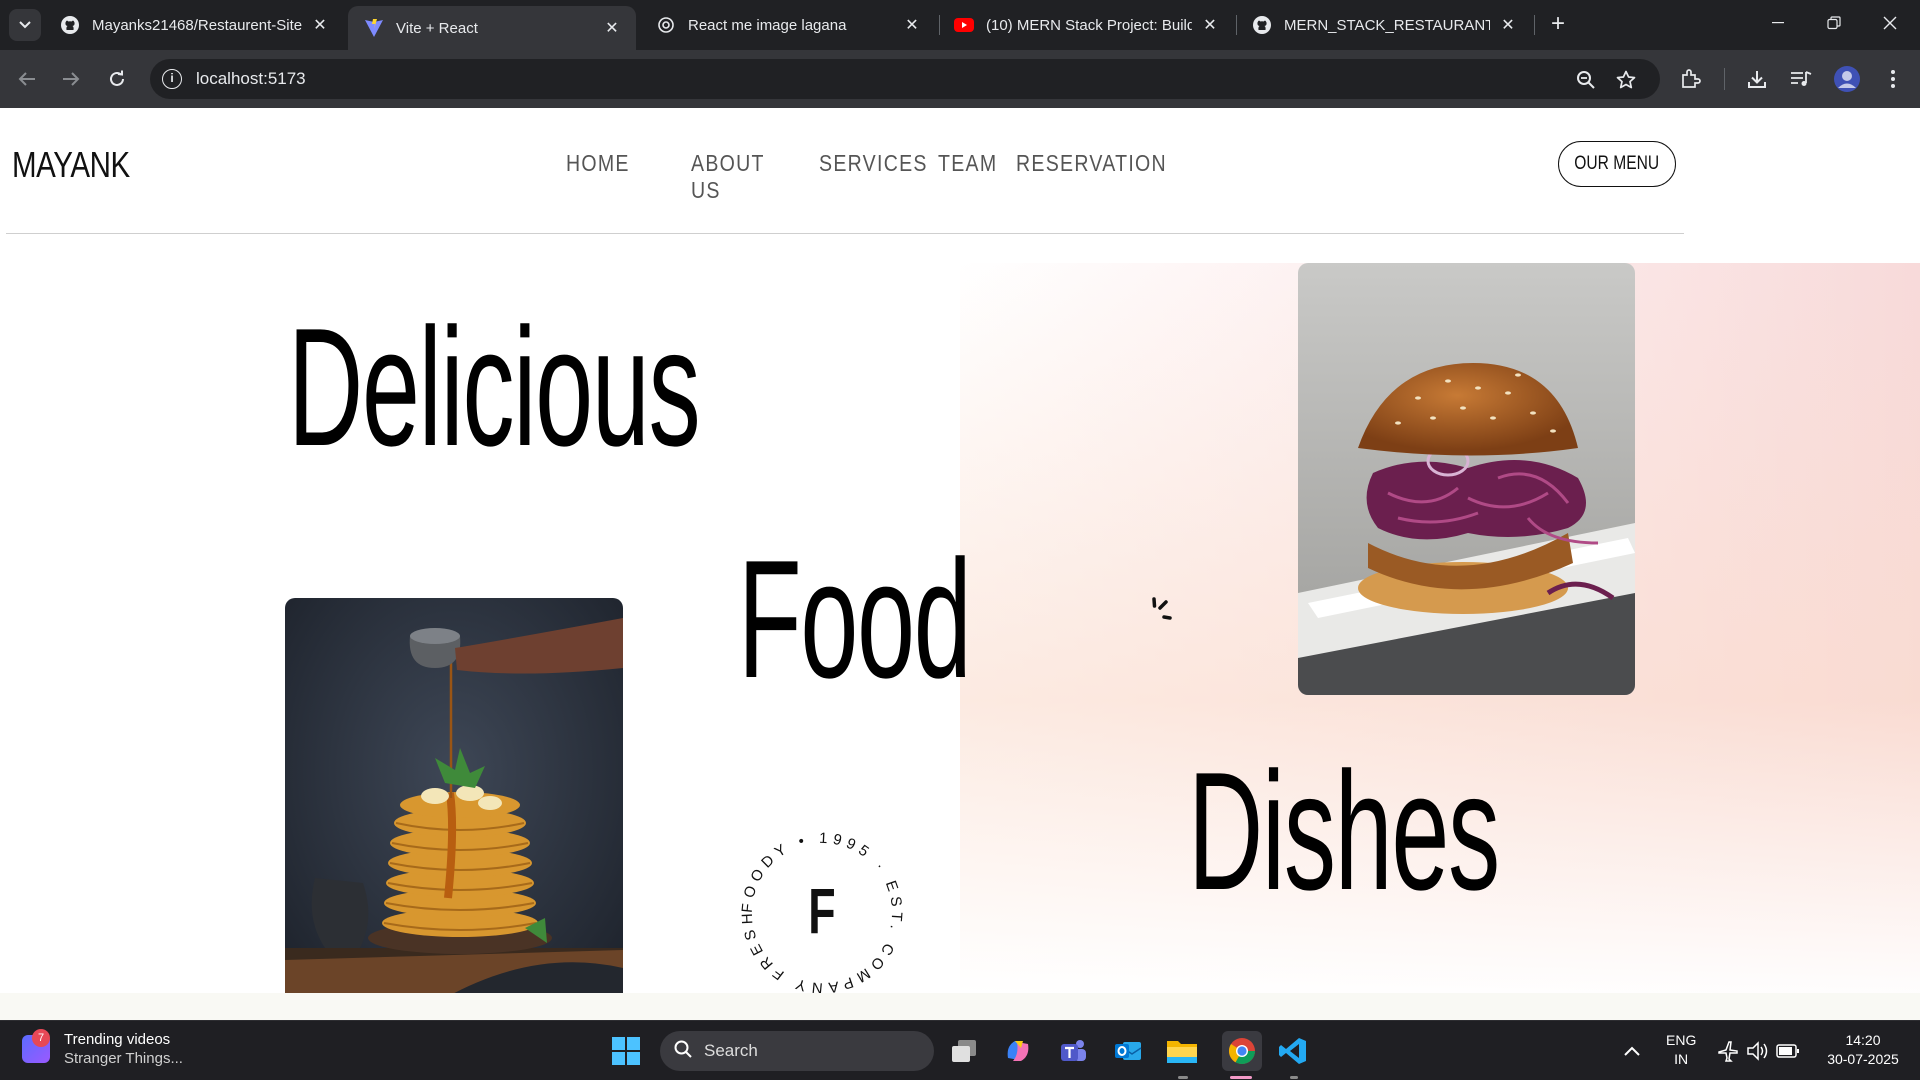 The image size is (1920, 1080). I want to click on url-text: localhost:5173, so click(251, 79).